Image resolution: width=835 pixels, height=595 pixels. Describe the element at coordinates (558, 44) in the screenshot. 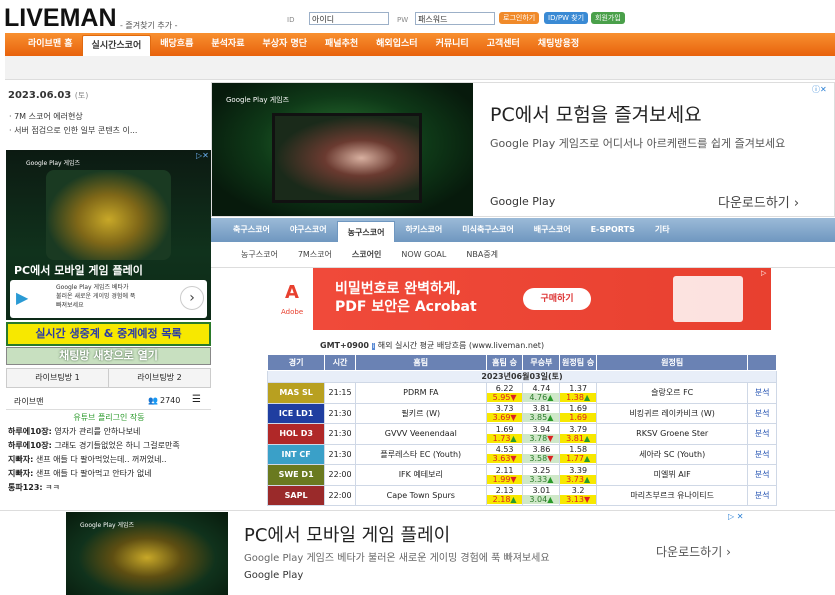

I see `nav-chat: 채팅방용정` at that location.